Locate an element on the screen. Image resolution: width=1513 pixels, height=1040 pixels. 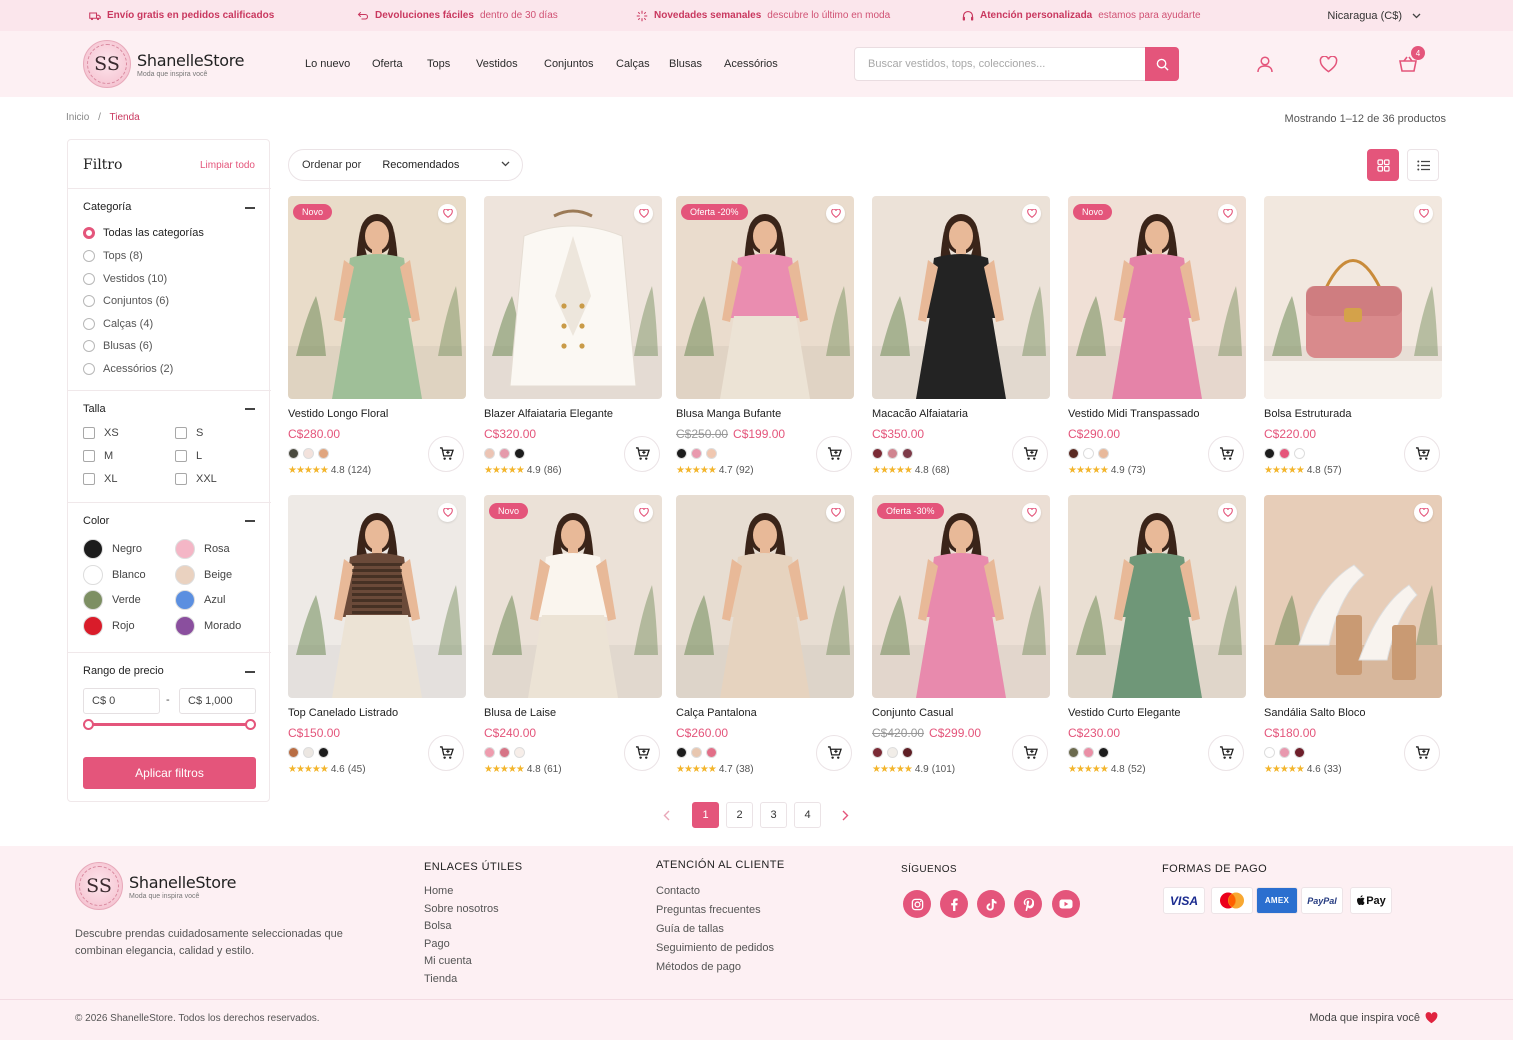
product-name: Vestido Midi Transpassado is located at coordinates (1133, 414).